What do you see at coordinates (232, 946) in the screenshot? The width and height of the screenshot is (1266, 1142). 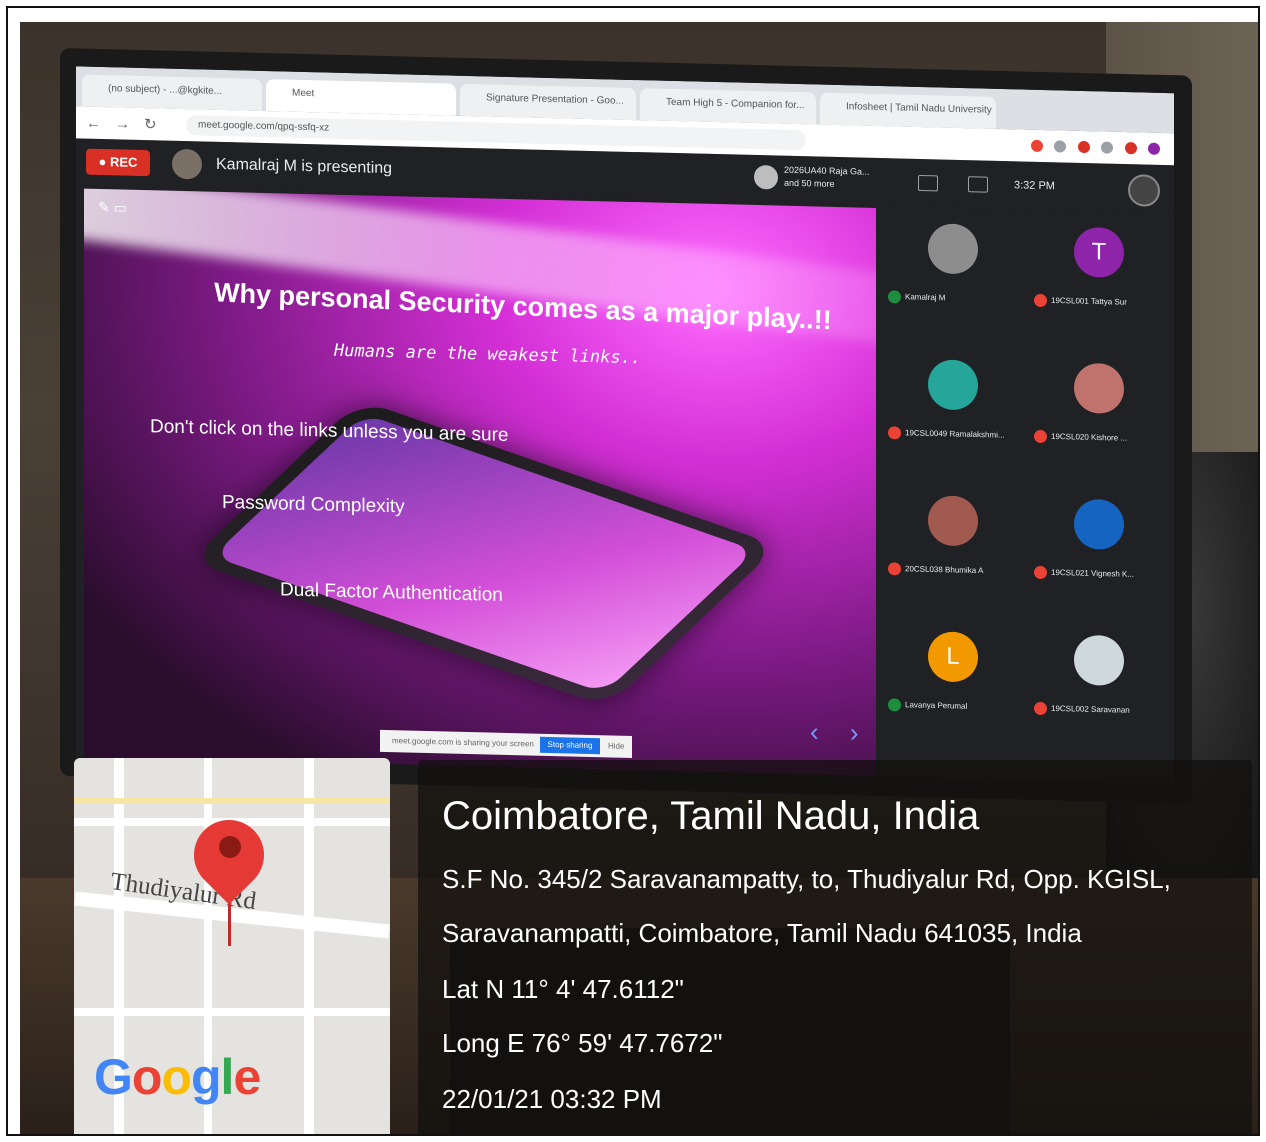 I see `map-thumbnail: Thudiyalur Rd Google` at bounding box center [232, 946].